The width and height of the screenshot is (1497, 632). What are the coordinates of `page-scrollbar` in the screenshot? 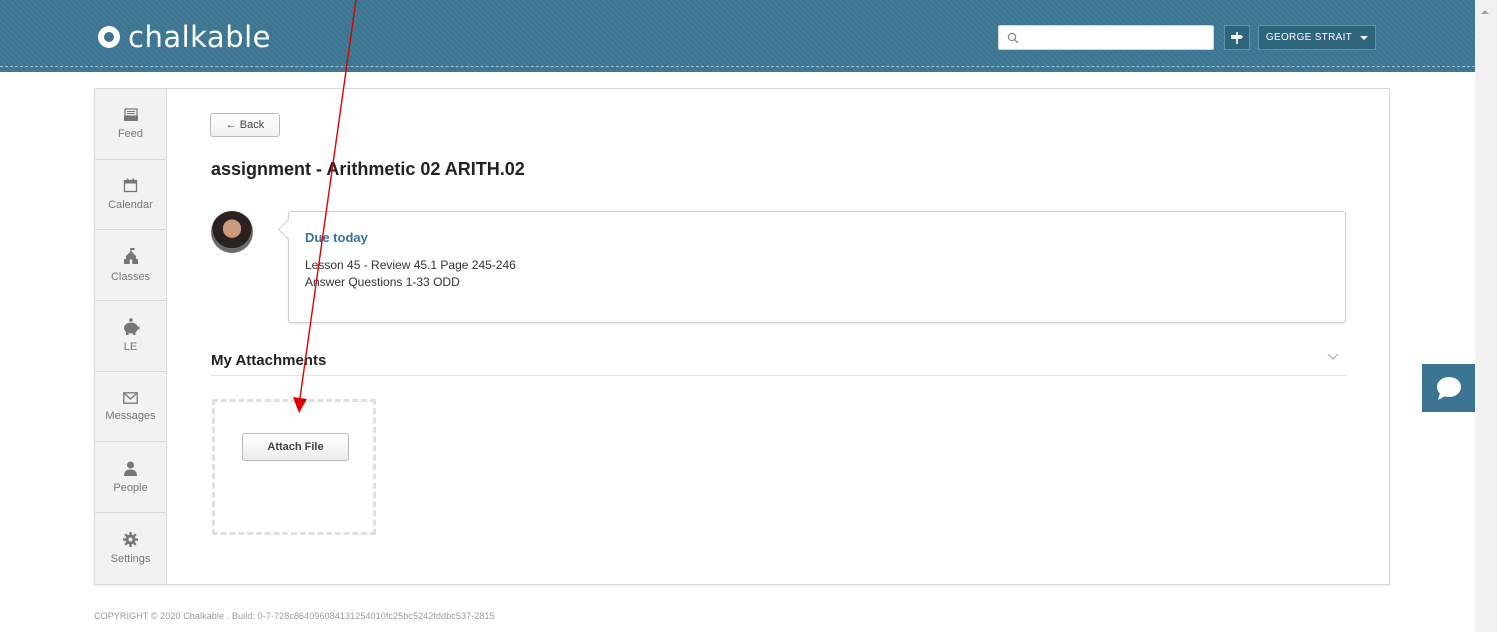 It's located at (1486, 316).